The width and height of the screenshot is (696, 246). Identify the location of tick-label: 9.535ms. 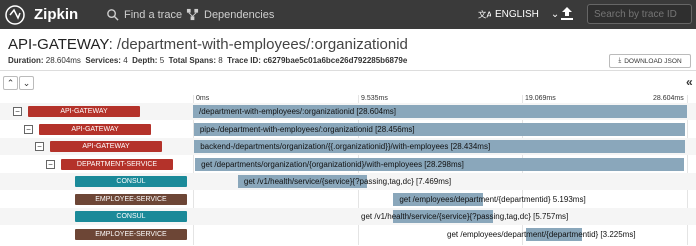
(374, 98).